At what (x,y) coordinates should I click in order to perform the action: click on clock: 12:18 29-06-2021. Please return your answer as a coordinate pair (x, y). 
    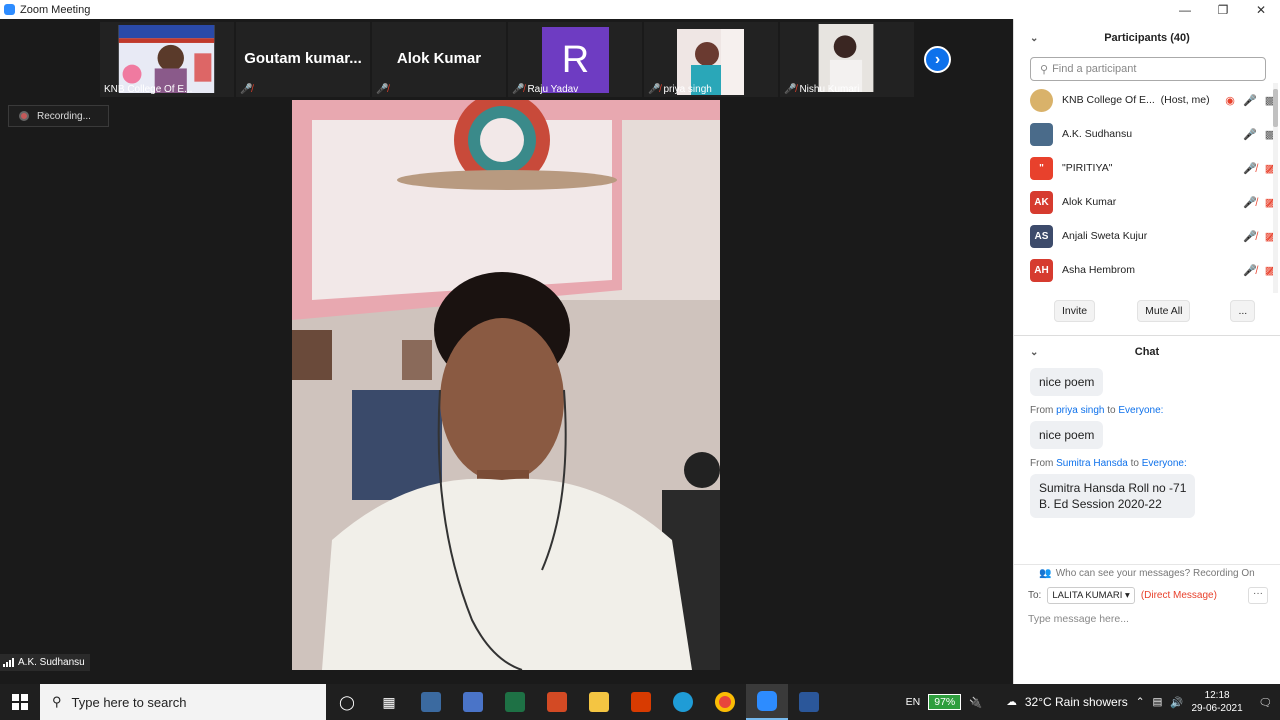
    Looking at the image, I should click on (1217, 702).